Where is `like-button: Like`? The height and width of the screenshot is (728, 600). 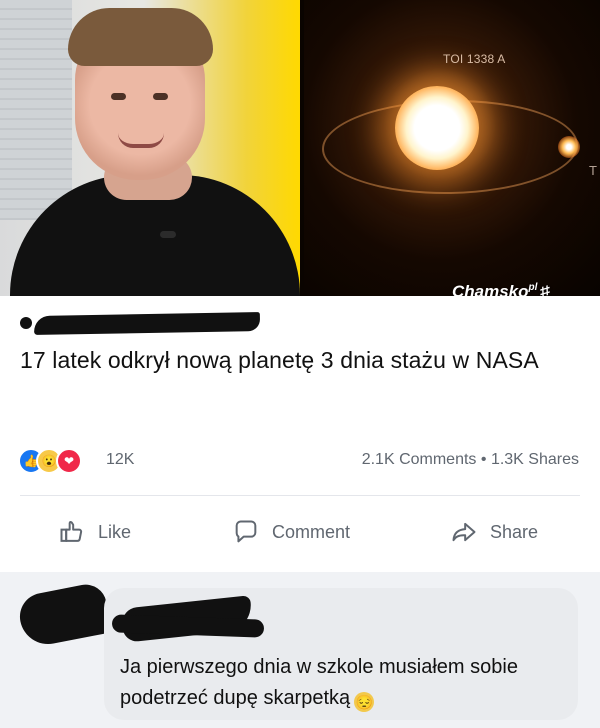
like-button: Like is located at coordinates (94, 532).